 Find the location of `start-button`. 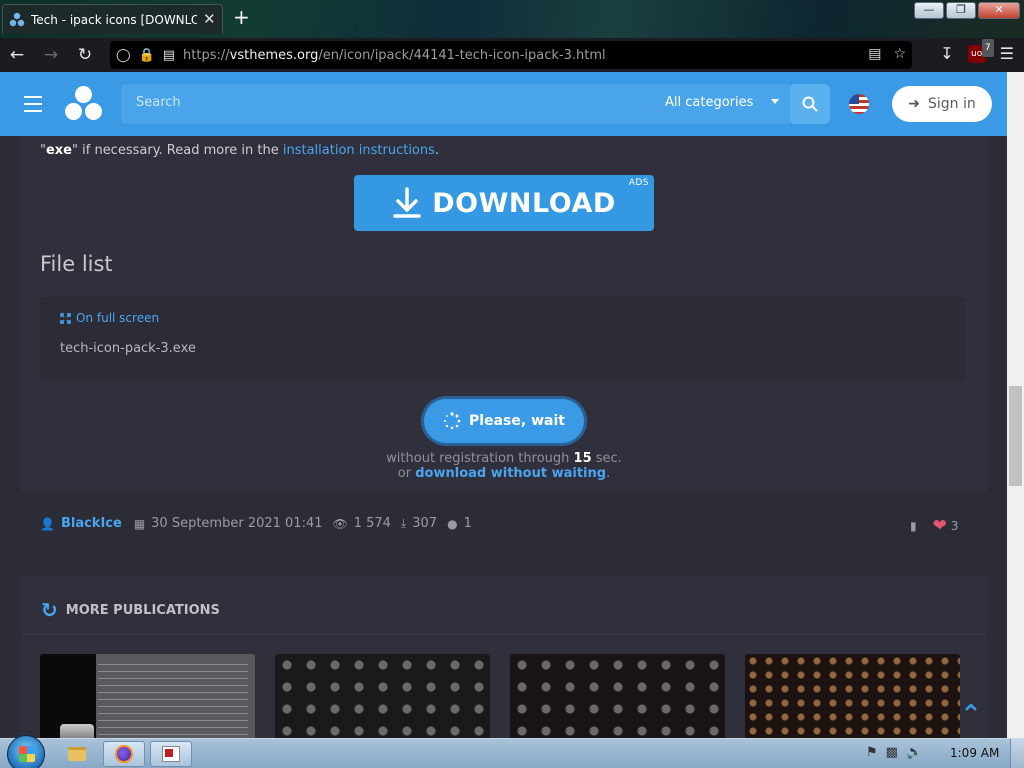

start-button is located at coordinates (26, 751).